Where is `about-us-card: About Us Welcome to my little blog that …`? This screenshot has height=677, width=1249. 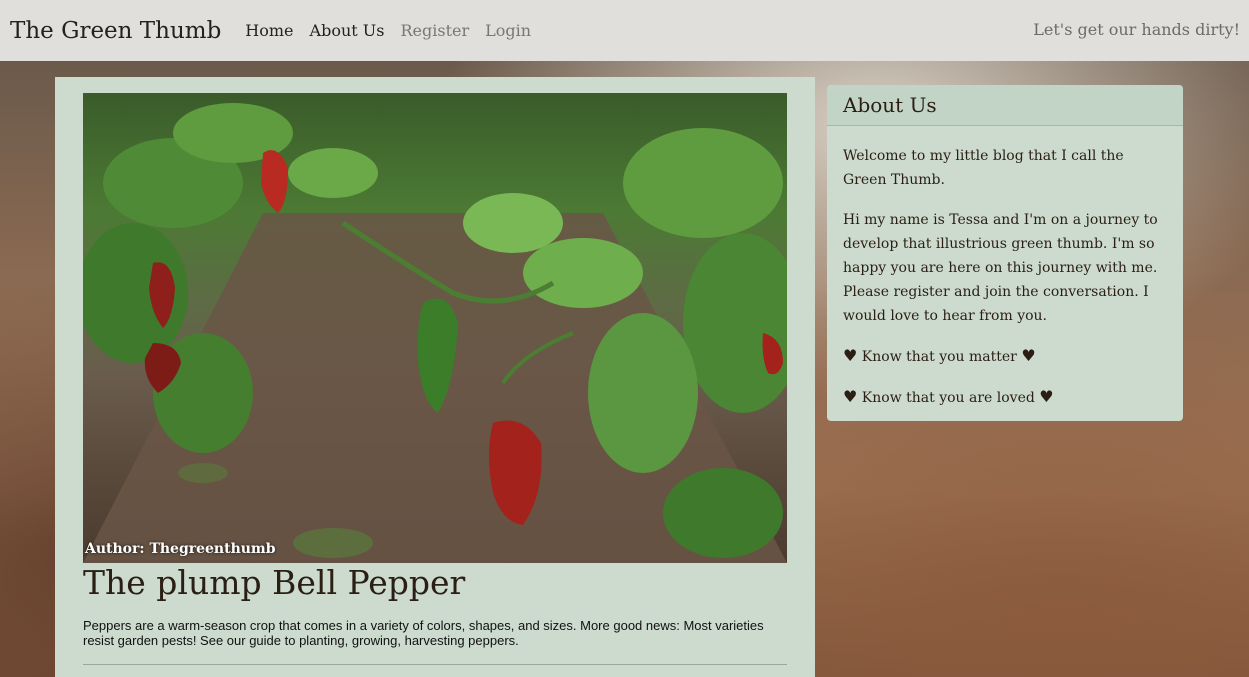
about-us-card: About Us Welcome to my little blog that … is located at coordinates (1005, 253).